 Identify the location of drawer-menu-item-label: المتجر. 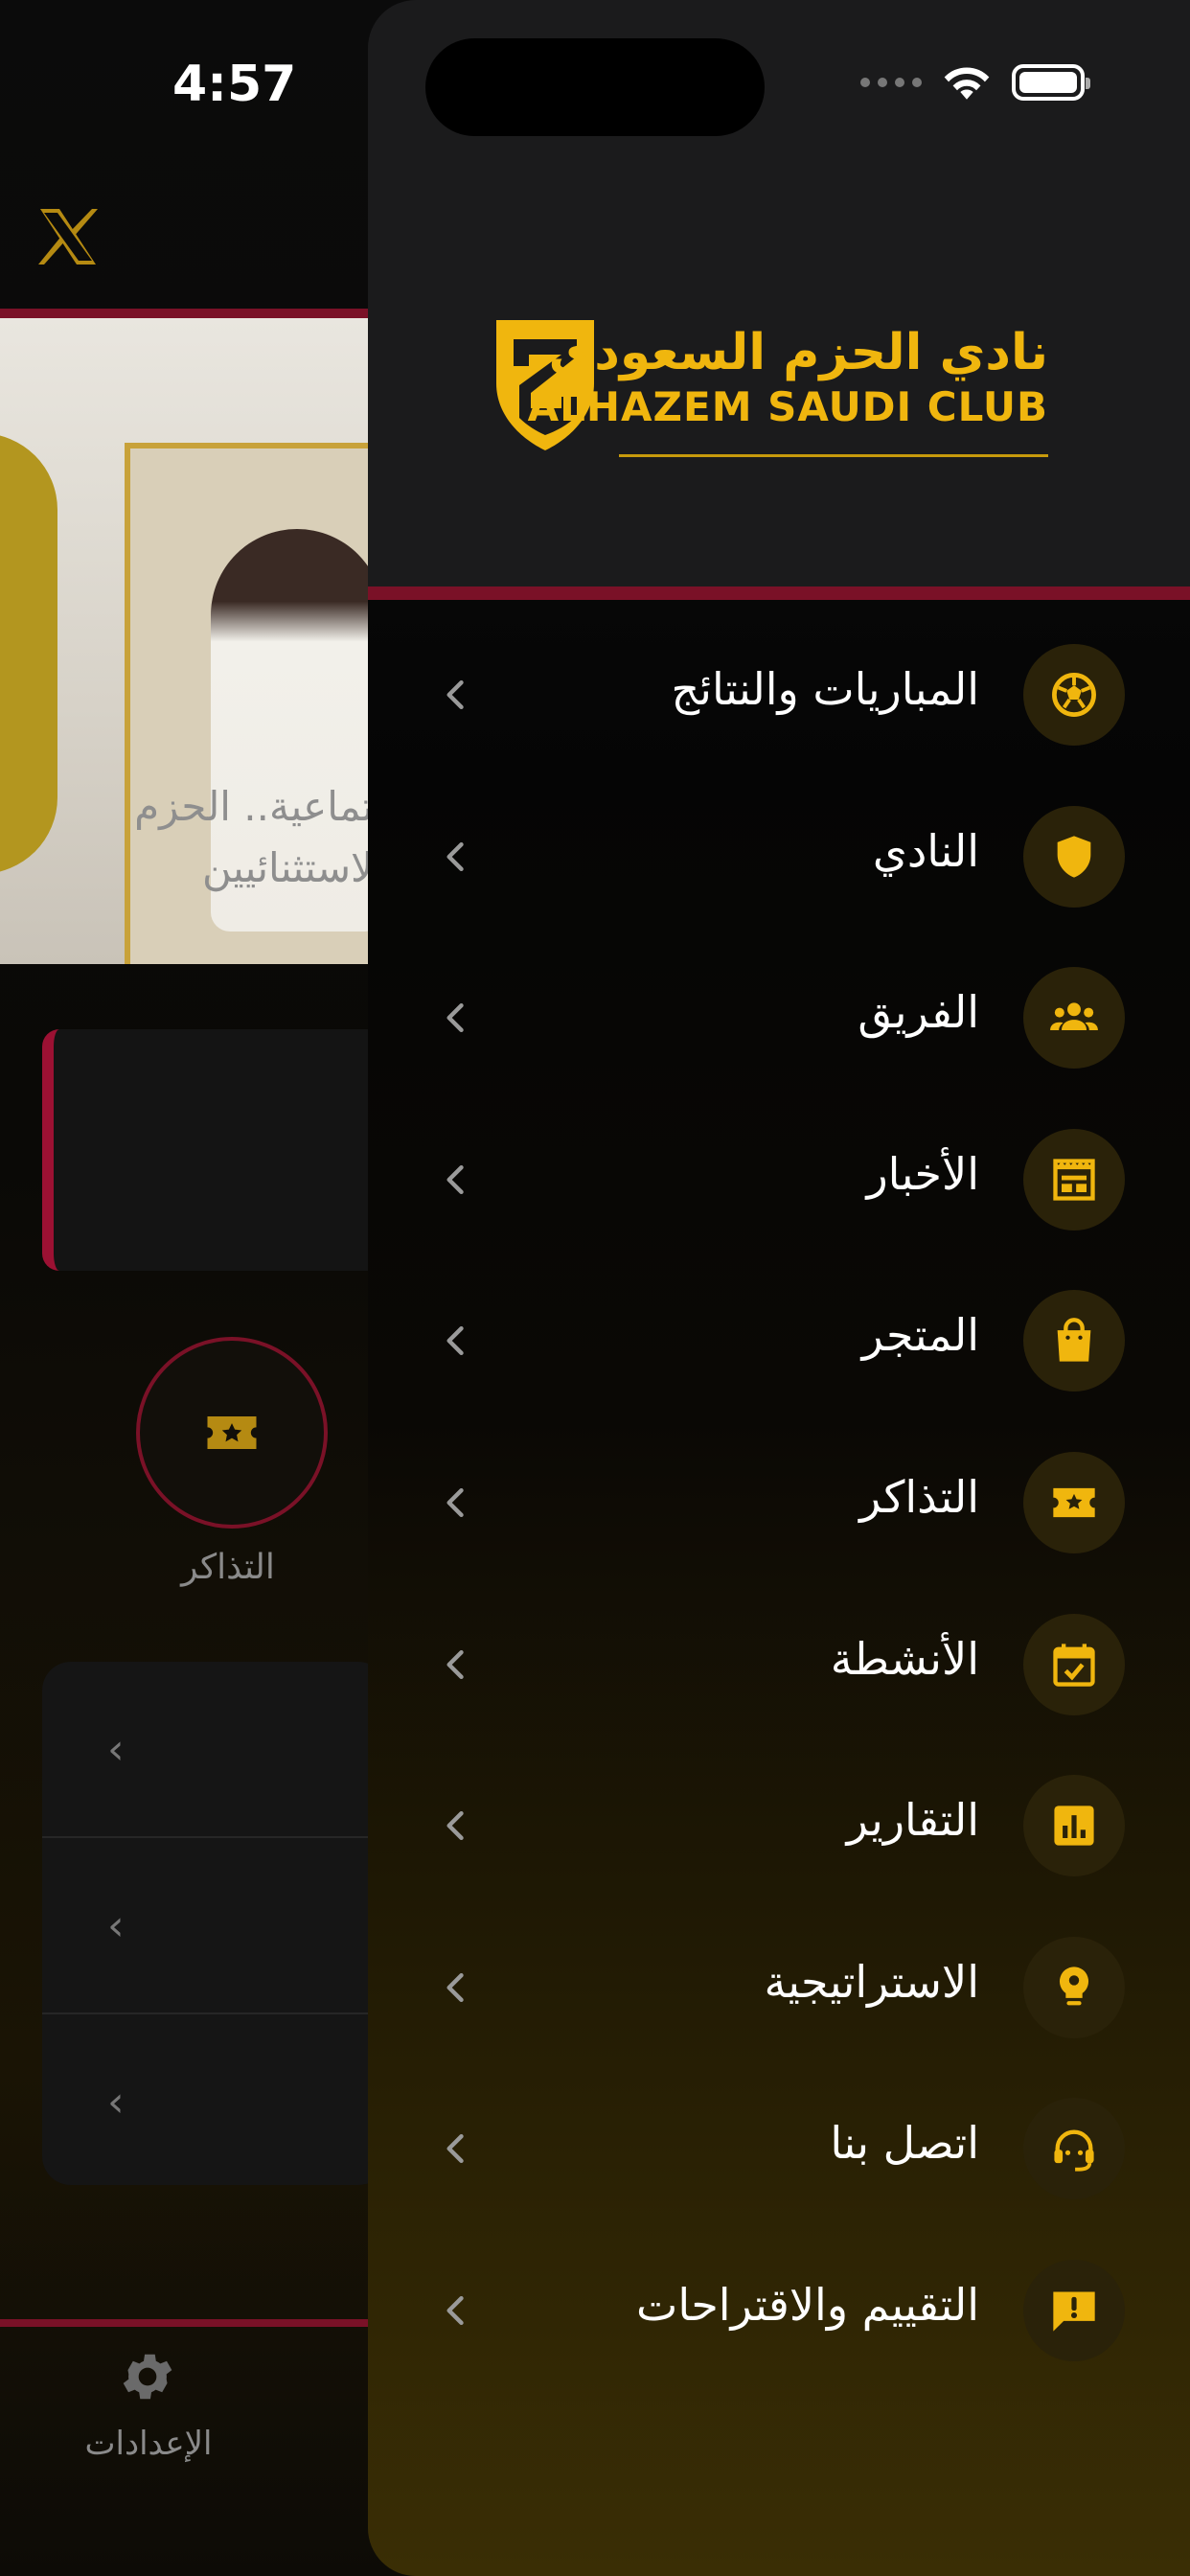
(920, 1335).